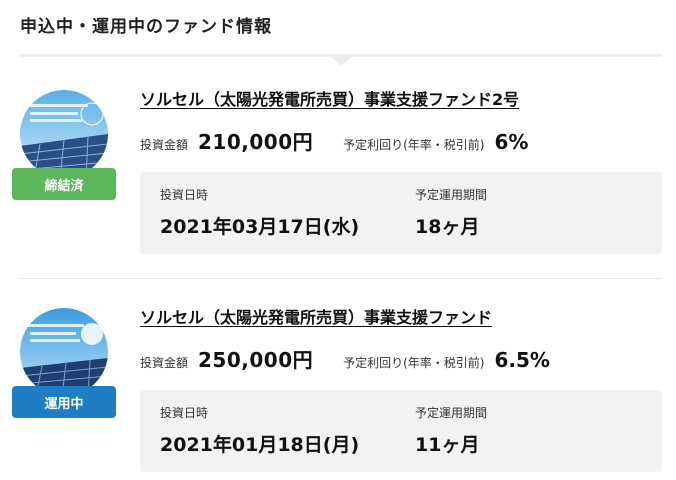 The height and width of the screenshot is (480, 676). I want to click on amount-value: 250,000円, so click(256, 360).